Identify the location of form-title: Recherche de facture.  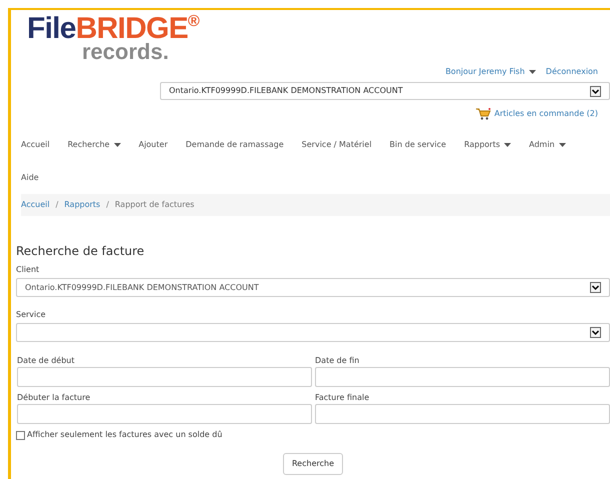
(81, 251).